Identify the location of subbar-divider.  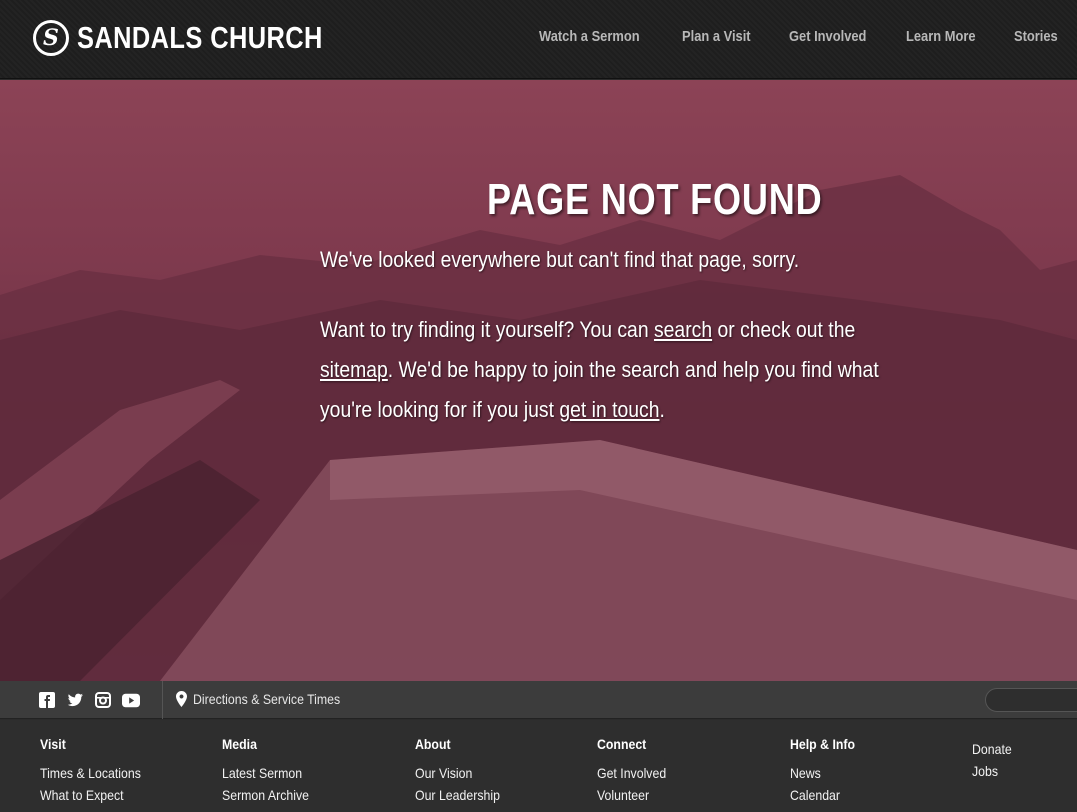
(162, 700).